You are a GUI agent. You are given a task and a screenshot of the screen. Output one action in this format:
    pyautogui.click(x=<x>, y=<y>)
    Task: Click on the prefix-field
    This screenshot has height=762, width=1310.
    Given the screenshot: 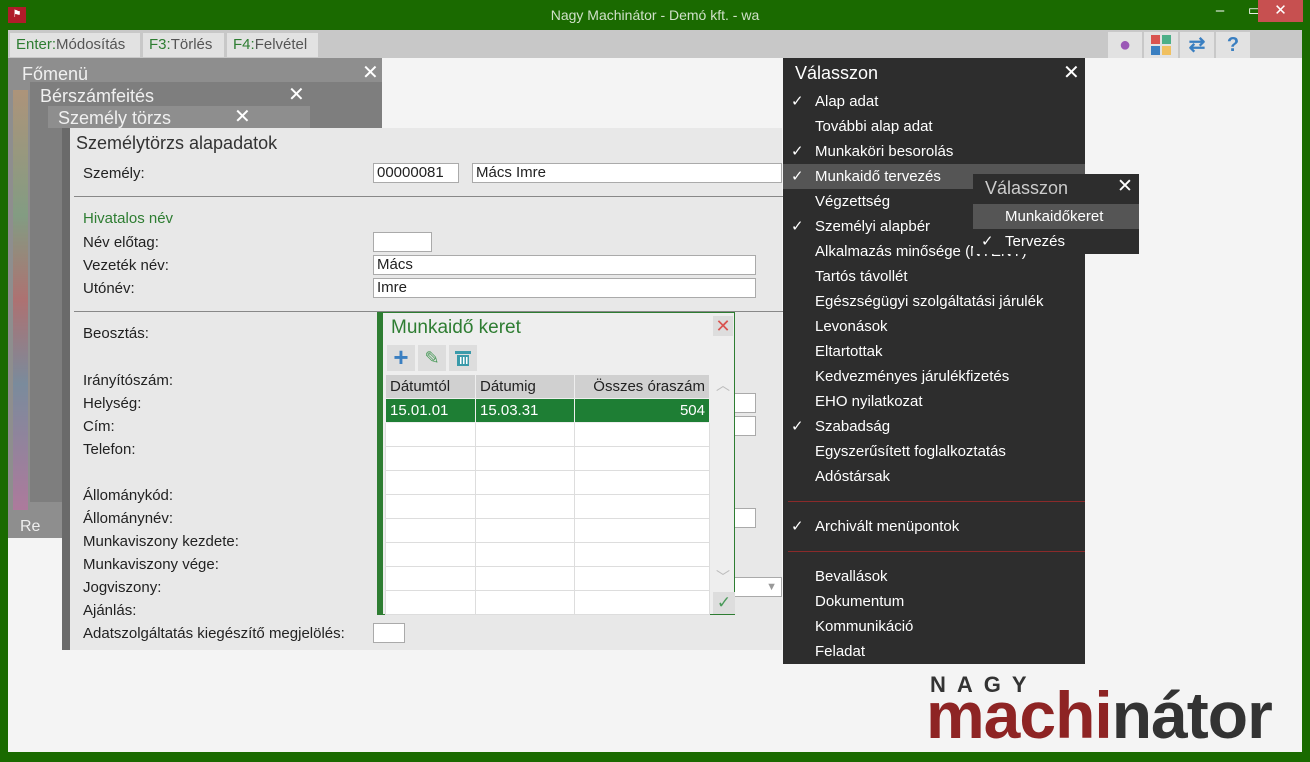 What is the action you would take?
    pyautogui.click(x=402, y=242)
    